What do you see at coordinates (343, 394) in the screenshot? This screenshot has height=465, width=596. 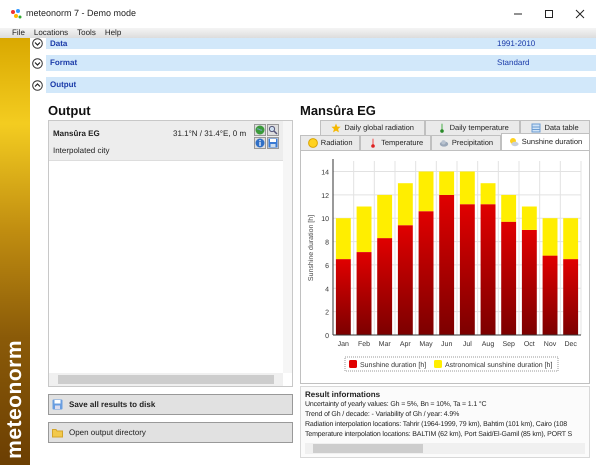 I see `group-title: Result informations` at bounding box center [343, 394].